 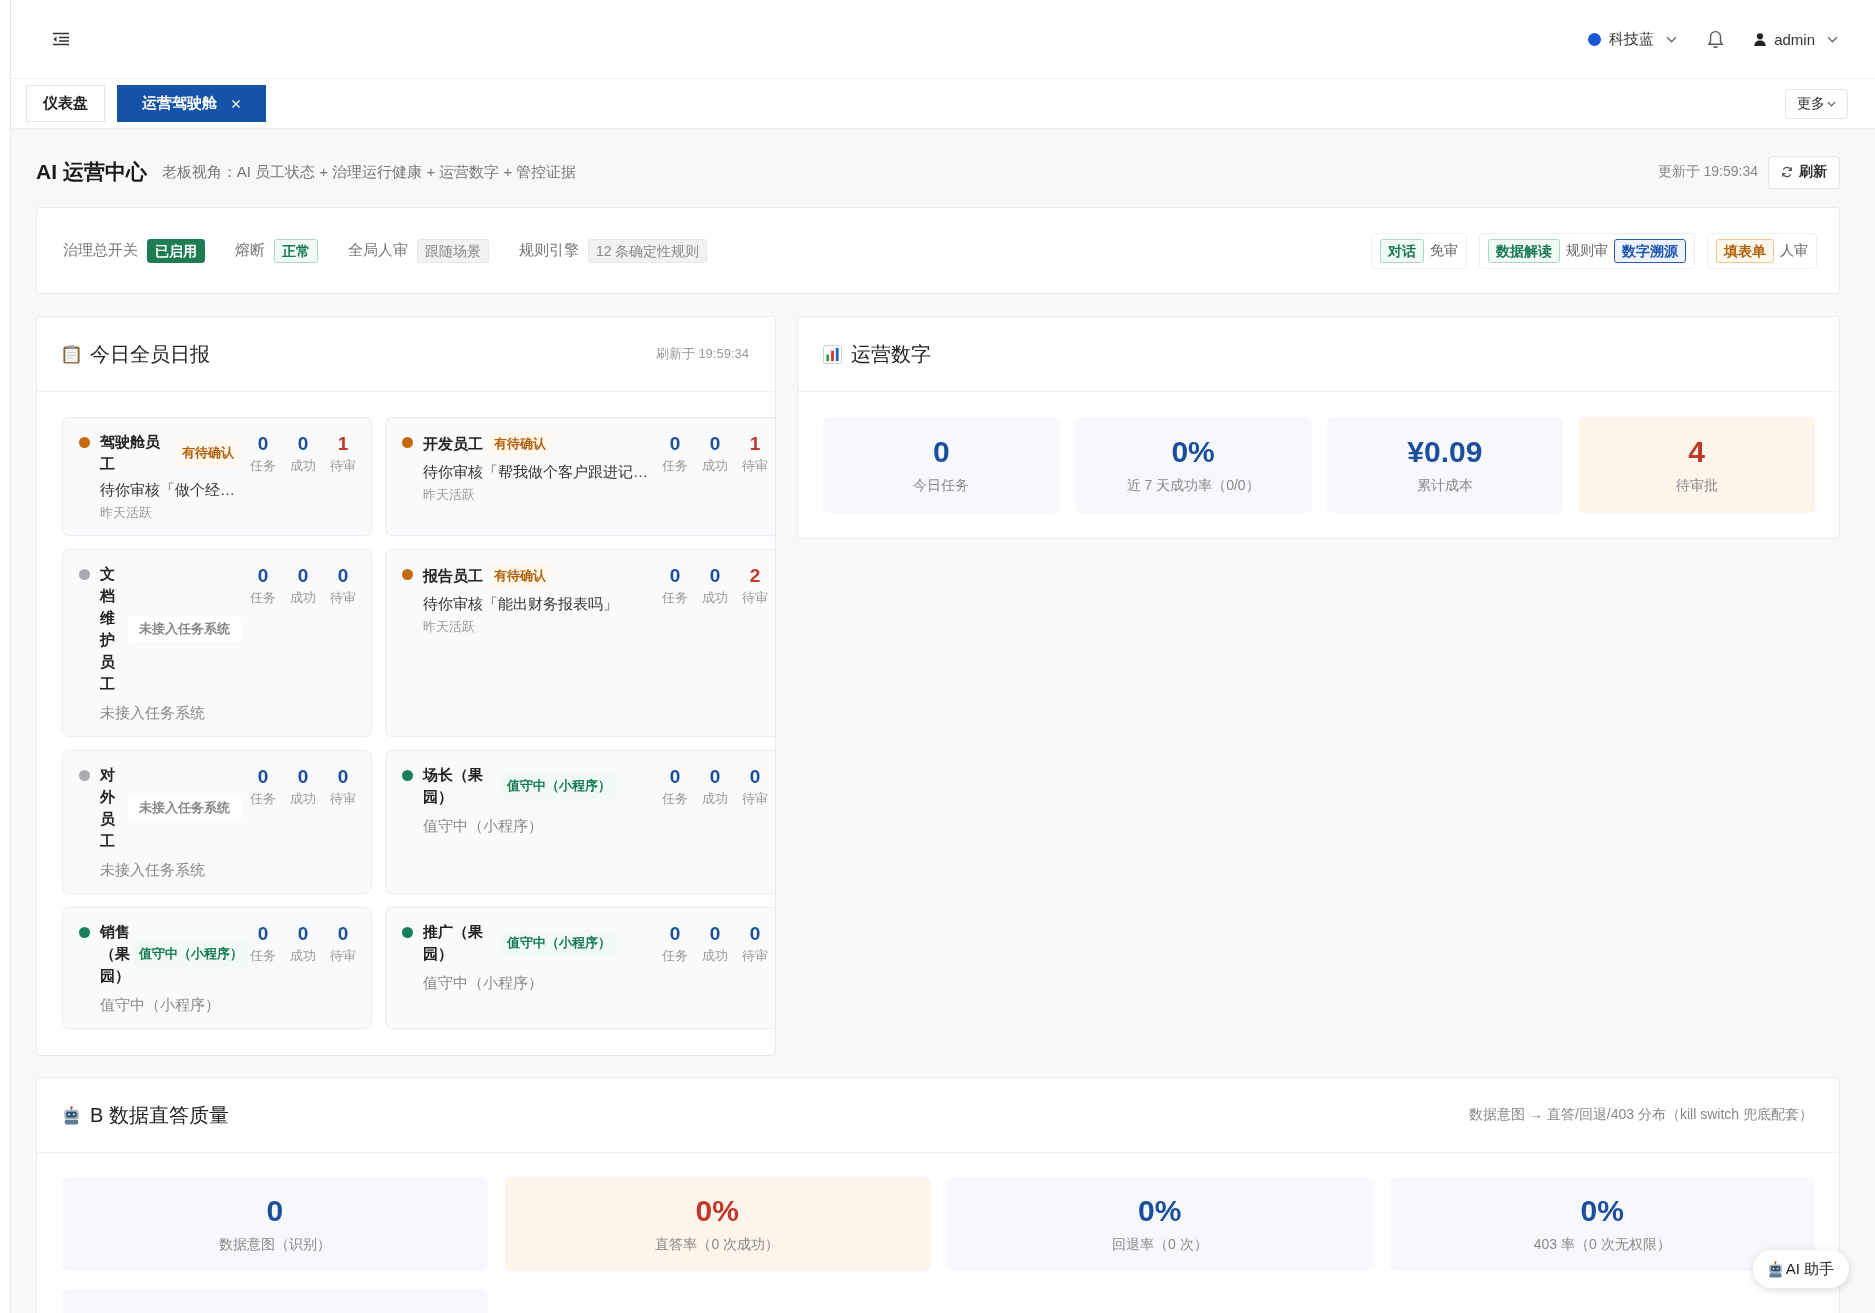 I want to click on tab: 仪表盘, so click(x=65, y=103).